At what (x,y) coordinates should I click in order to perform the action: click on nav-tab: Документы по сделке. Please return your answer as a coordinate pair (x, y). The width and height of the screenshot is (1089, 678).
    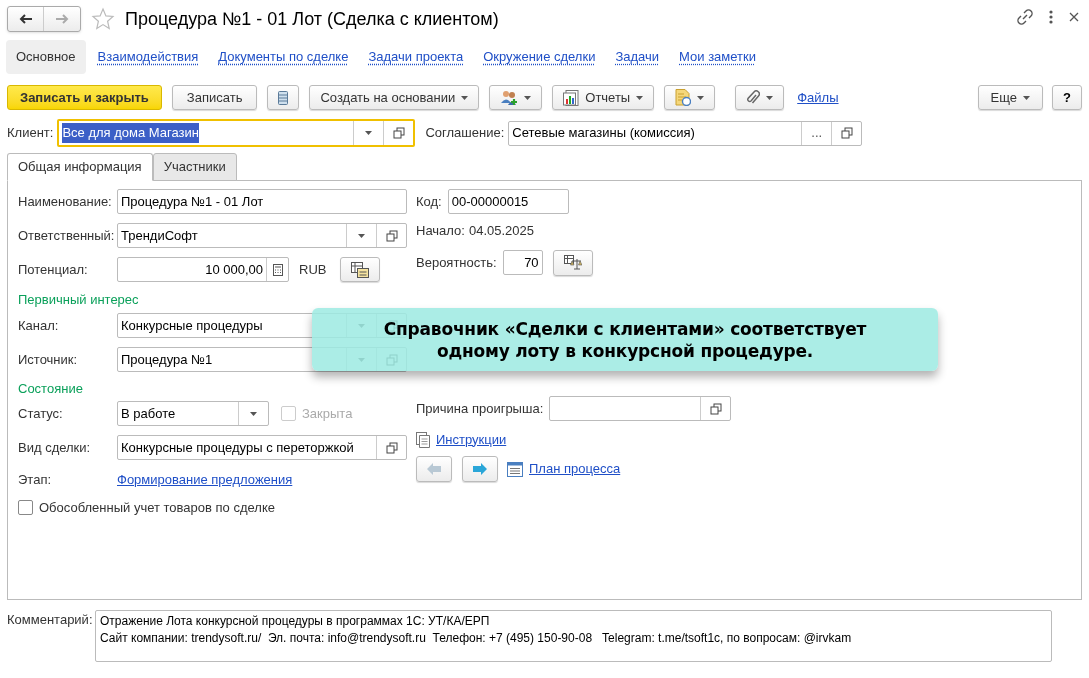
    Looking at the image, I should click on (283, 57).